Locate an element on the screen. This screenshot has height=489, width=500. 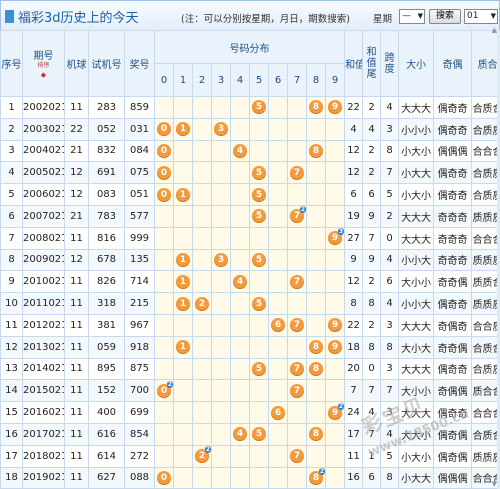
sort-label: 排序 is located at coordinates (44, 65).